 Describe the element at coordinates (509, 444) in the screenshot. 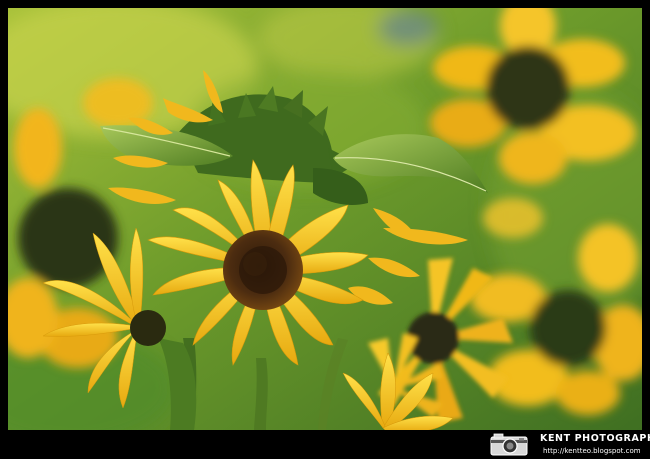

I see `camera-icon` at that location.